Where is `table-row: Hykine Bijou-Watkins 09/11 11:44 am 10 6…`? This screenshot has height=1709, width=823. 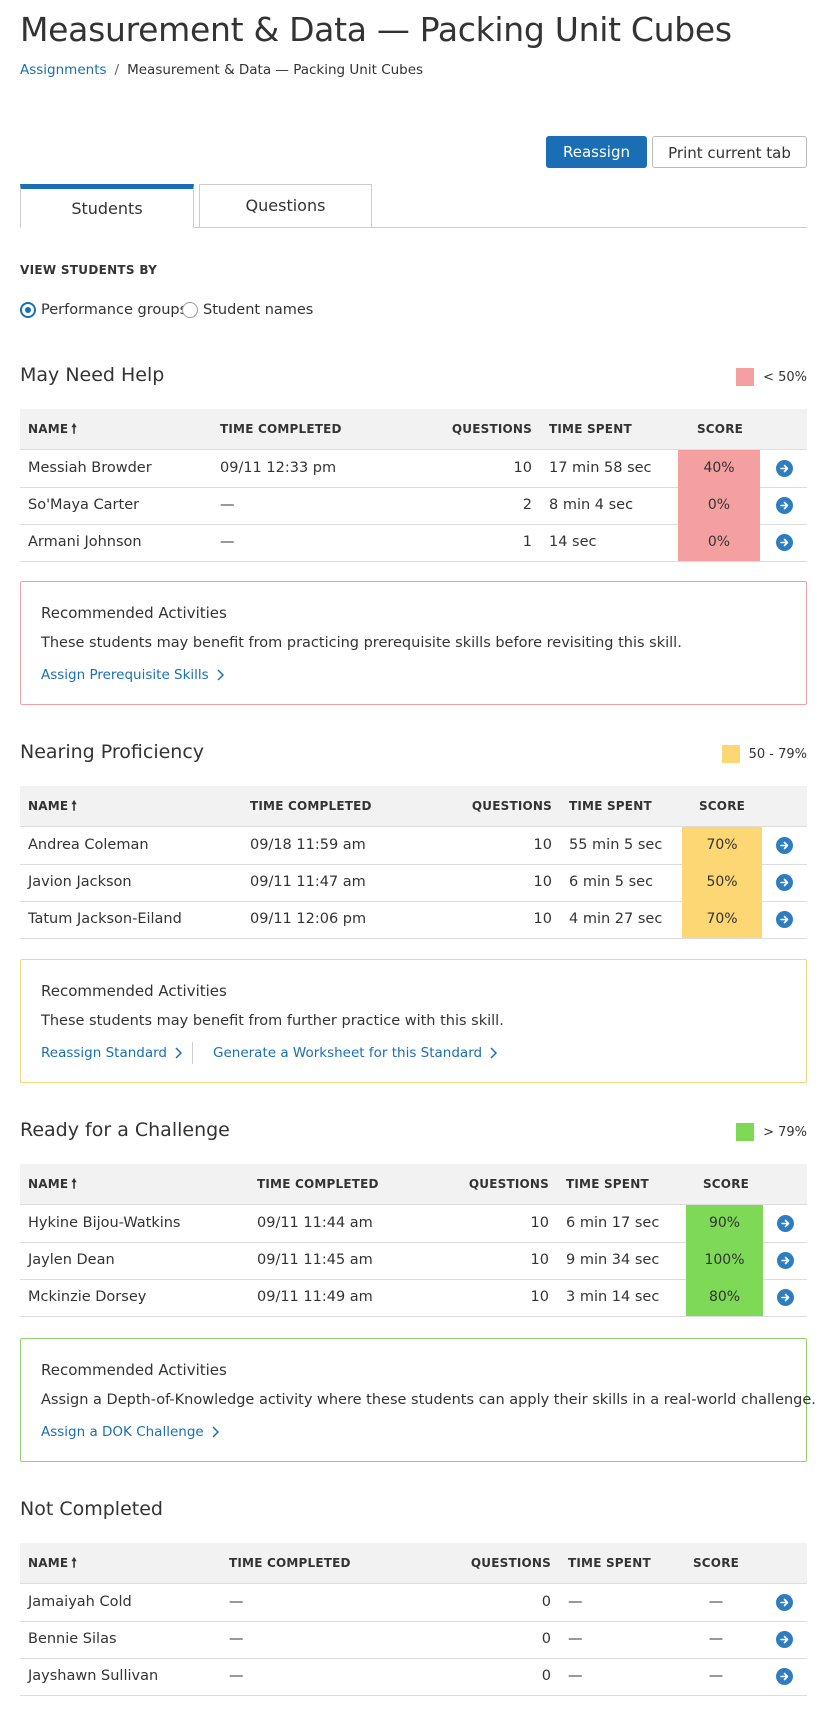
table-row: Hykine Bijou-Watkins 09/11 11:44 am 10 6… is located at coordinates (413, 1224).